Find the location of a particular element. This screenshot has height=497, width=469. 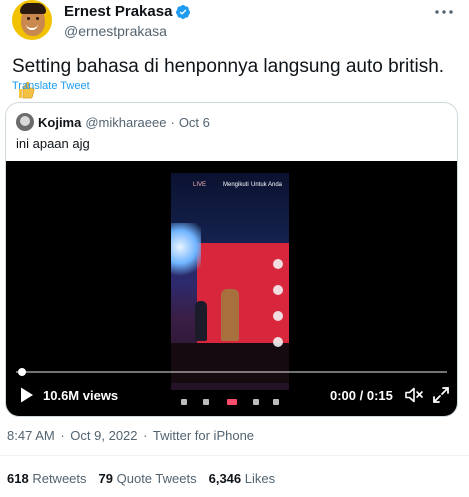

verified-badge-icon is located at coordinates (183, 11).